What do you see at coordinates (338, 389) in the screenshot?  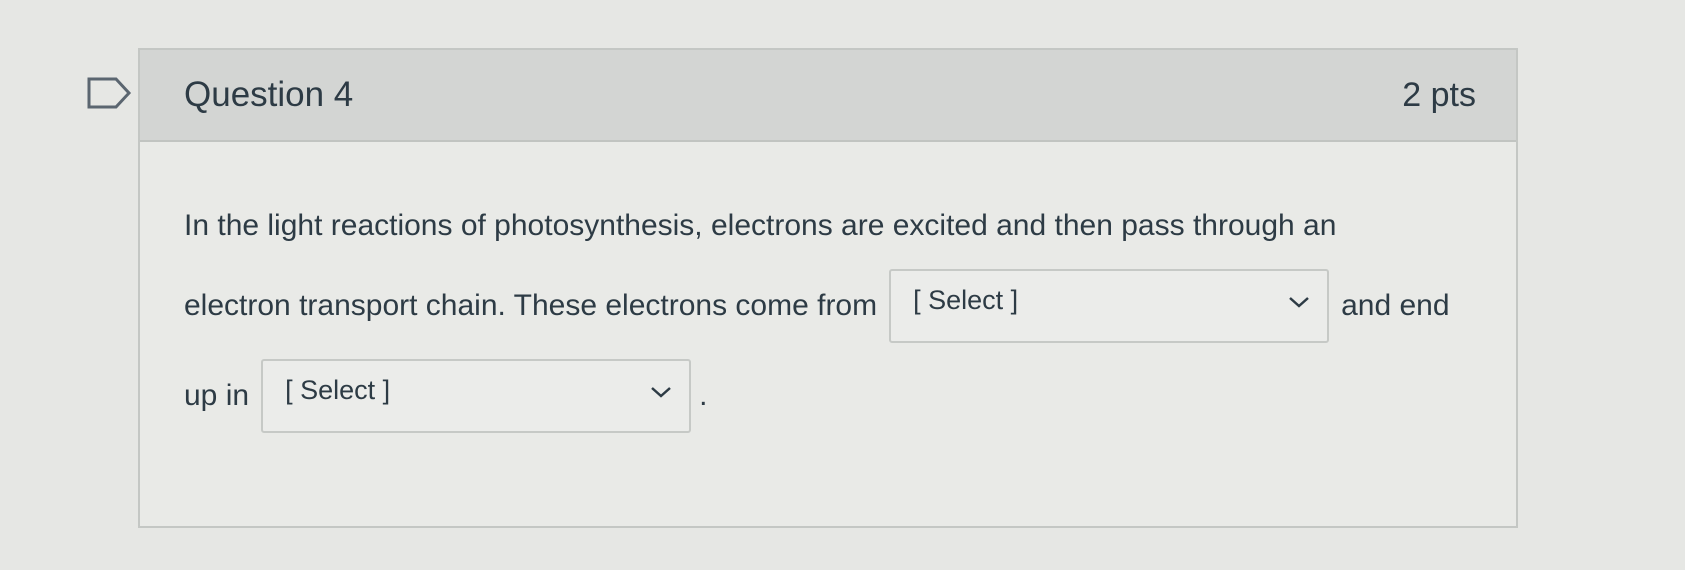 I see `dropdown-2-value: [ Select ]` at bounding box center [338, 389].